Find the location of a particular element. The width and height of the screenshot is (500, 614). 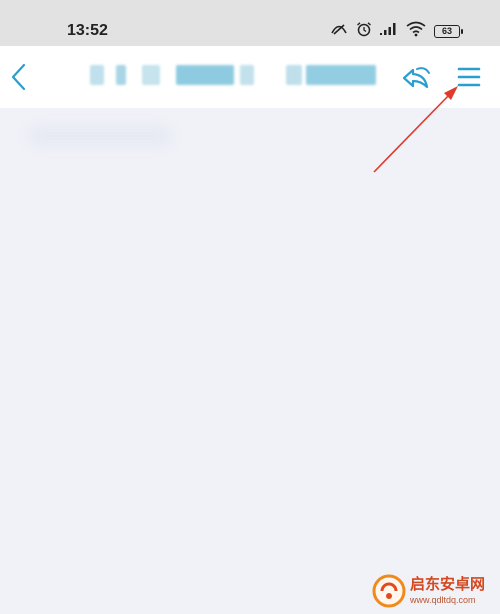

page-title is located at coordinates (230, 76).